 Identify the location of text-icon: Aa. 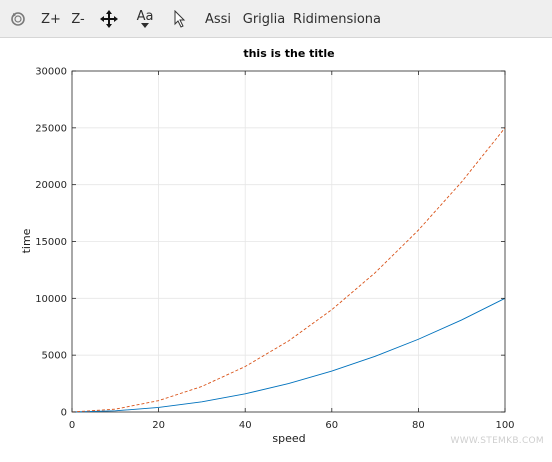
(145, 19).